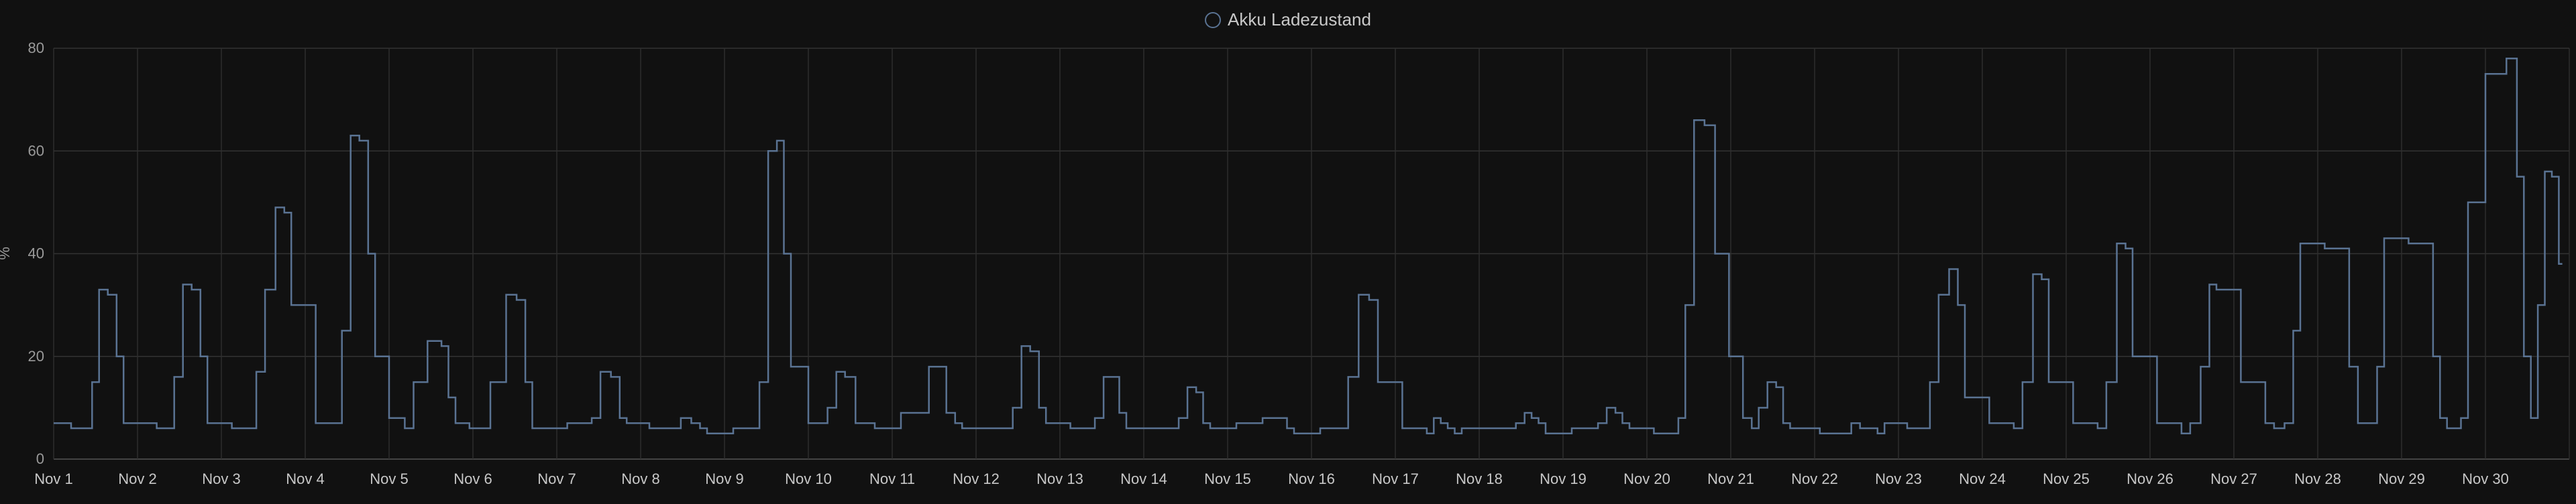 Image resolution: width=2576 pixels, height=504 pixels. Describe the element at coordinates (1395, 478) in the screenshot. I see `x-tick-label: Nov 17` at that location.